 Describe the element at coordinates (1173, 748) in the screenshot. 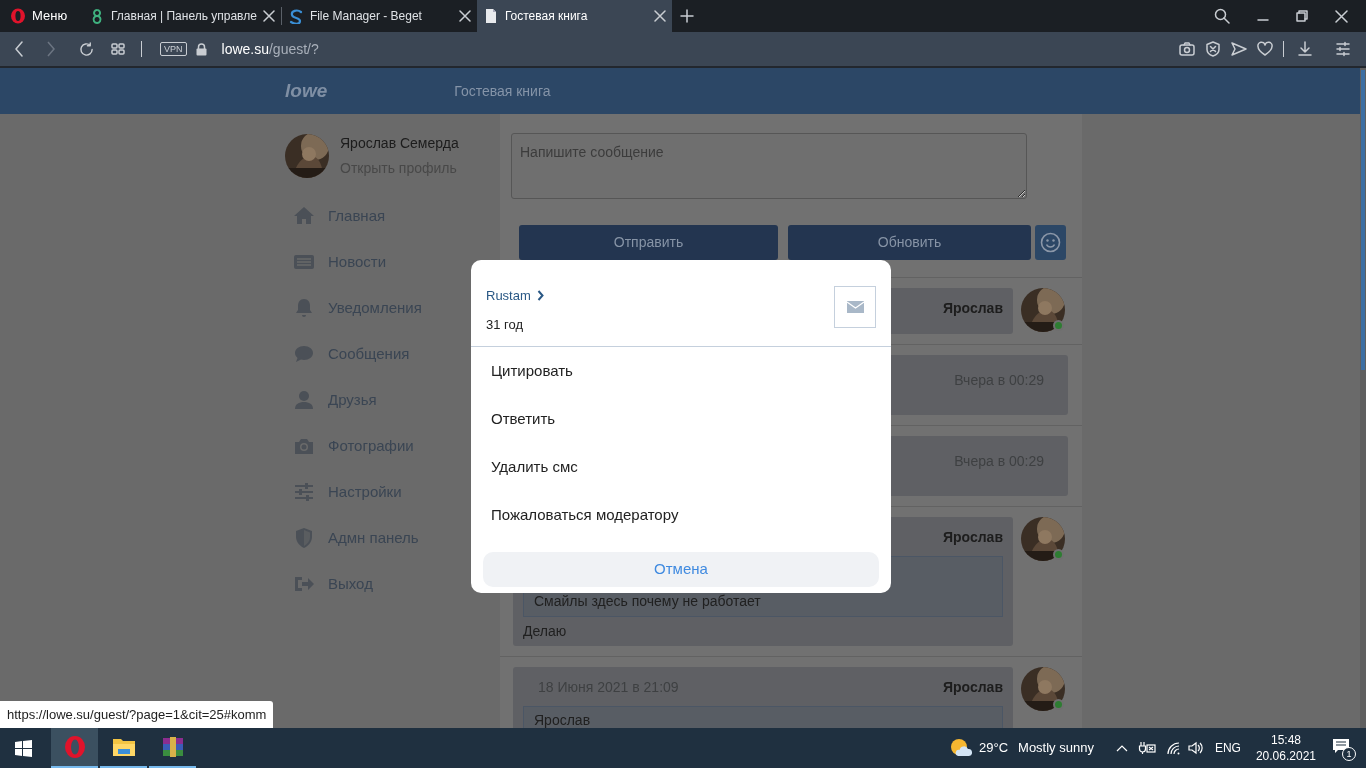

I see `wifi-icon` at that location.